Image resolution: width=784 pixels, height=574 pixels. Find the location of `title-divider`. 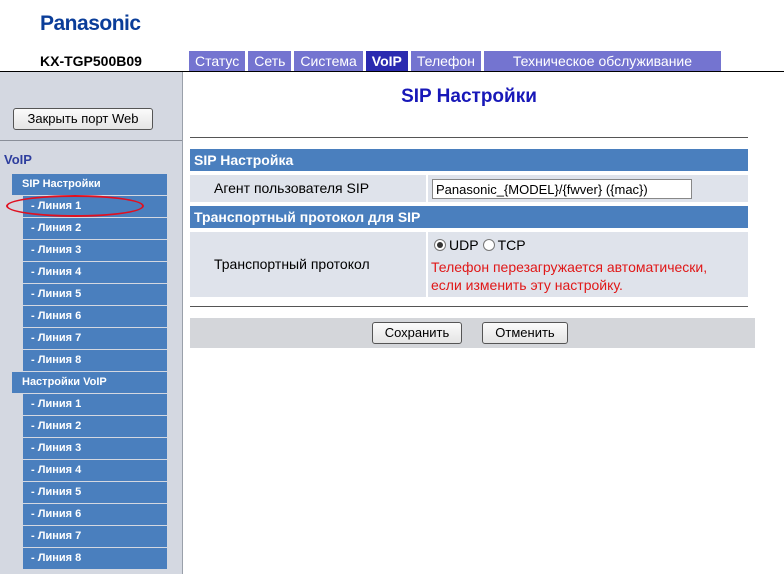

title-divider is located at coordinates (469, 137).